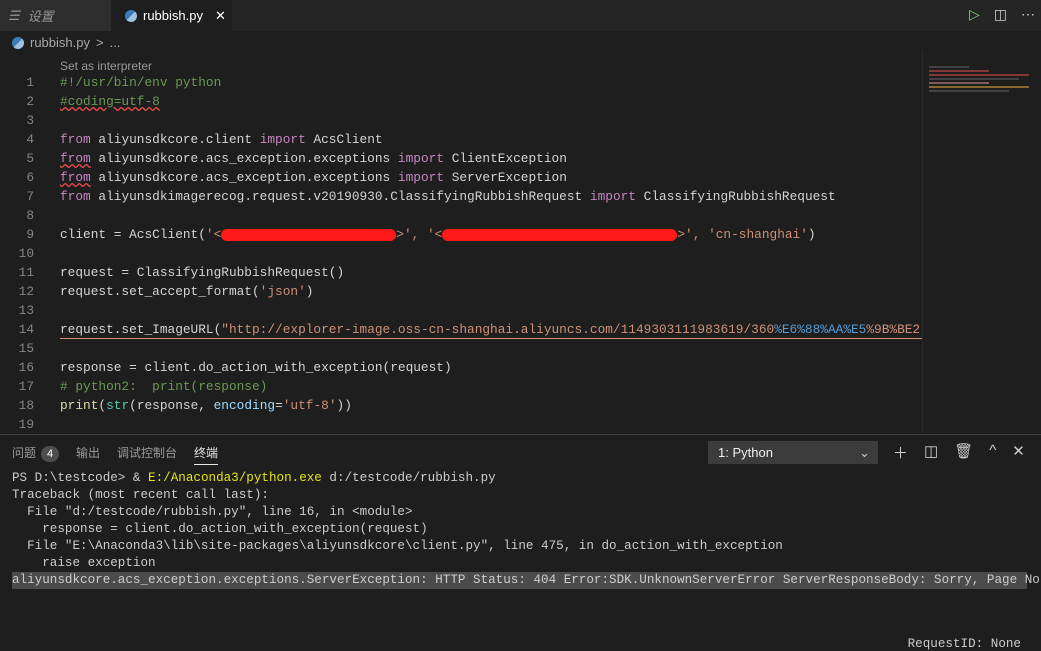  I want to click on codelens-set-interpreter: Set as interpreter, so click(106, 66).